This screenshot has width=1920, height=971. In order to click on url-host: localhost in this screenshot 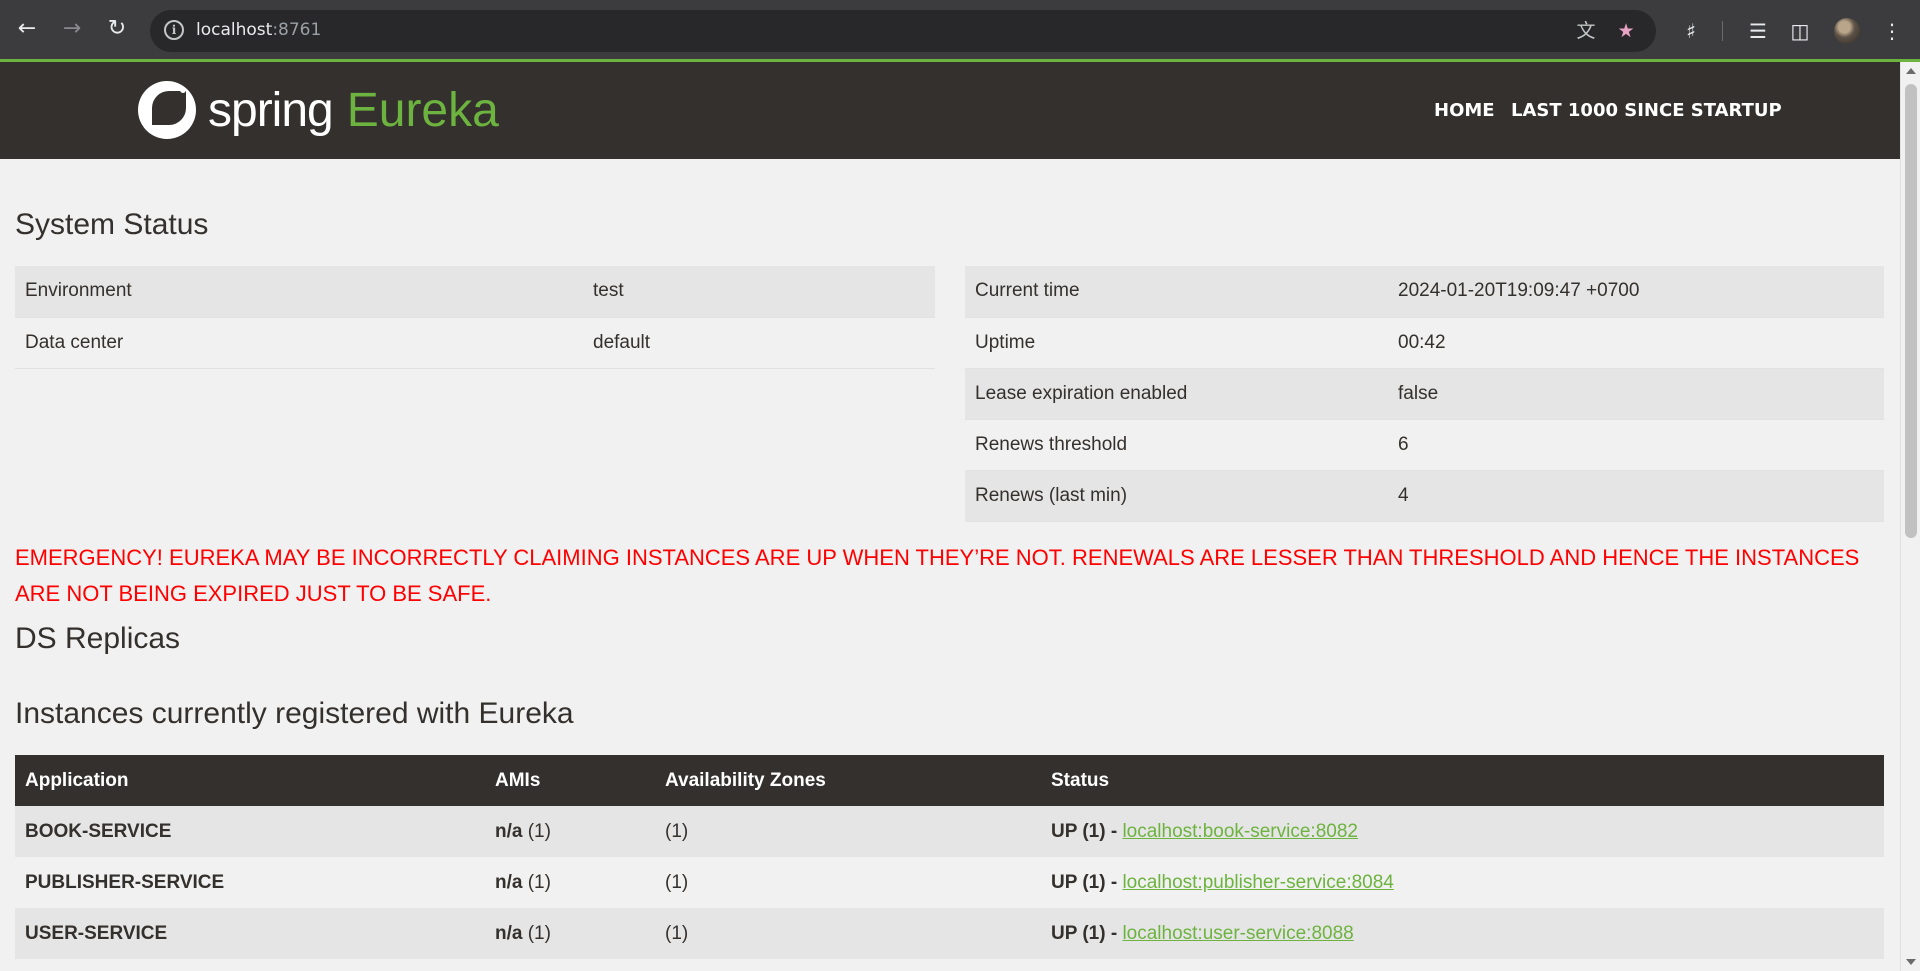, I will do `click(234, 30)`.